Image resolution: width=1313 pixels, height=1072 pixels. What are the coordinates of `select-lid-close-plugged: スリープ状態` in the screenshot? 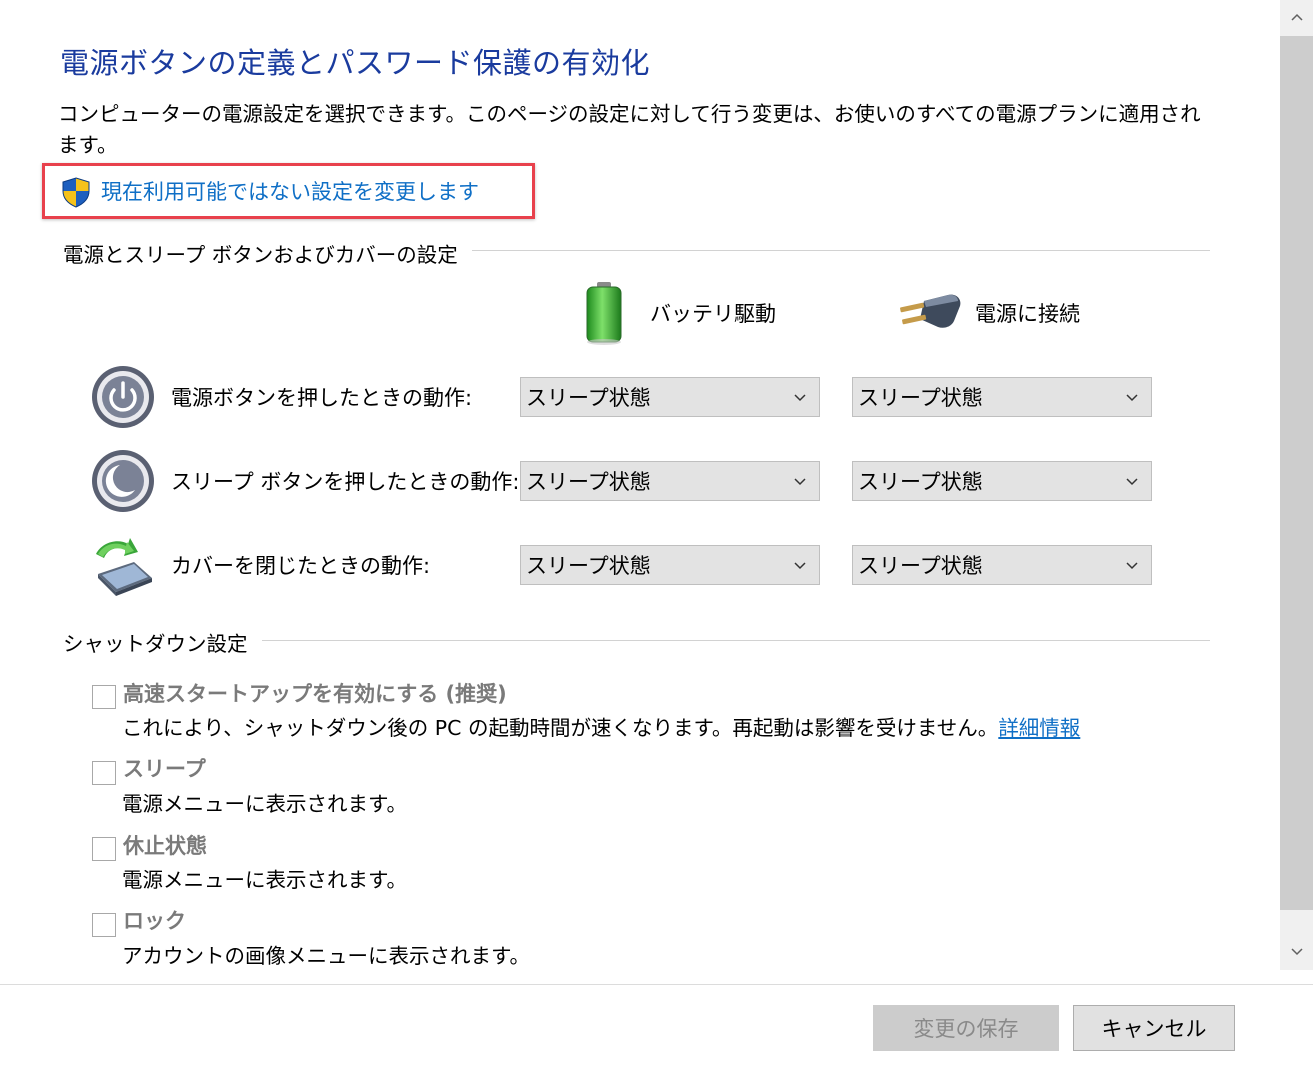 It's located at (1002, 565).